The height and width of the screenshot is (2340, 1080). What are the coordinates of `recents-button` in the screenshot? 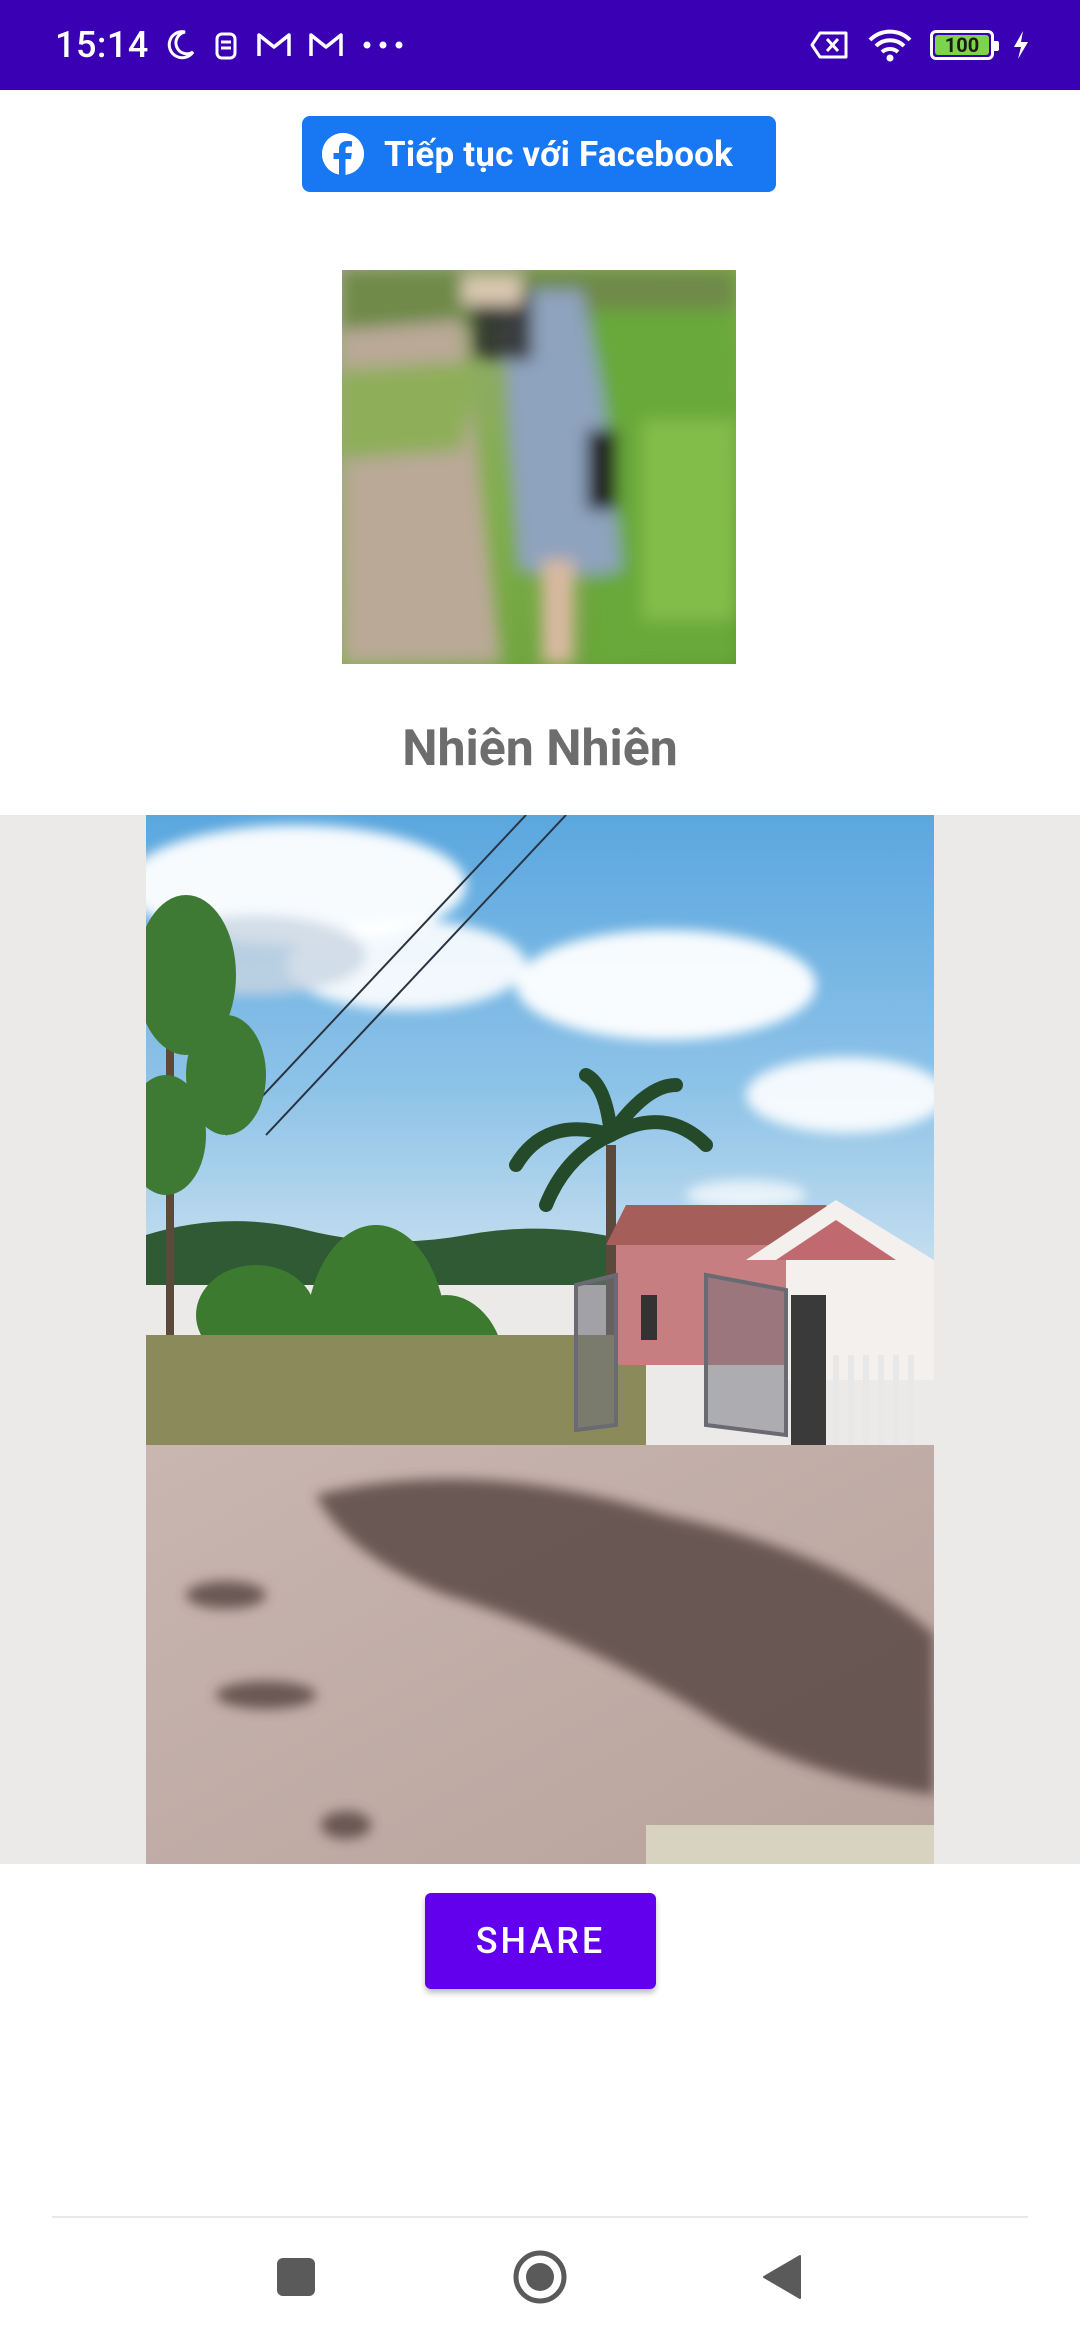 It's located at (296, 2279).